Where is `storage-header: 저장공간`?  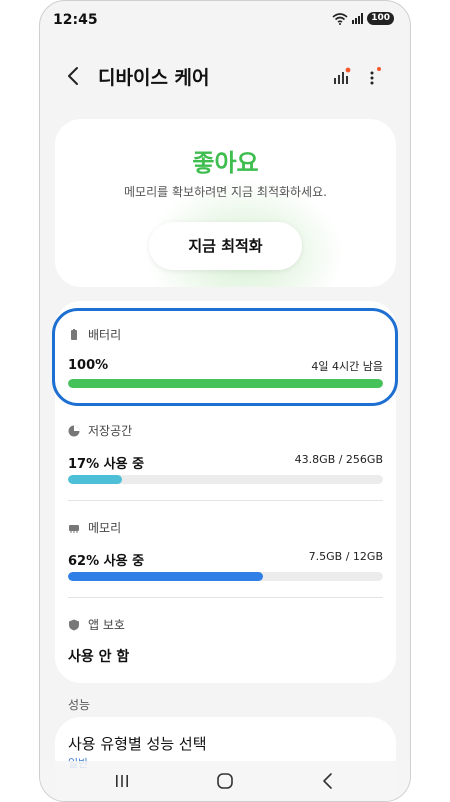 storage-header: 저장공간 is located at coordinates (100, 430).